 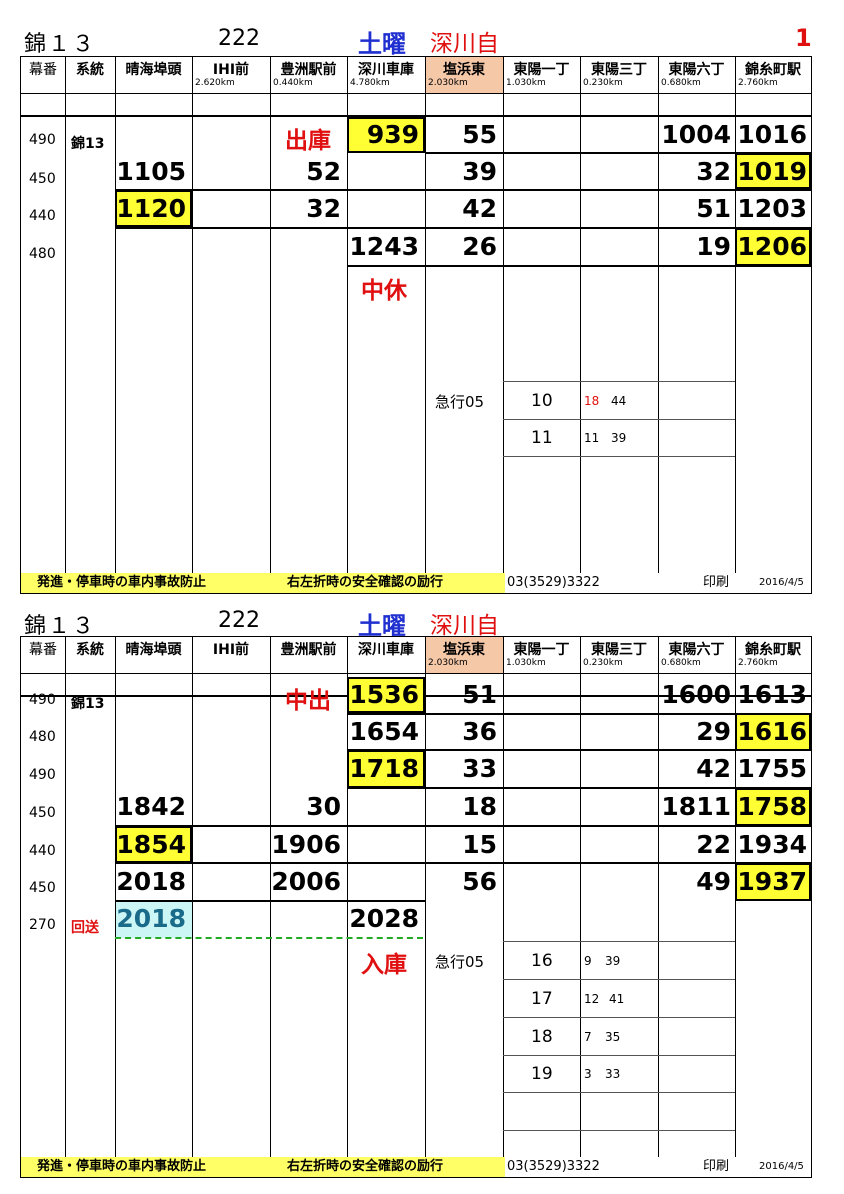 I want to click on time-cell: 2006, so click(x=306, y=881).